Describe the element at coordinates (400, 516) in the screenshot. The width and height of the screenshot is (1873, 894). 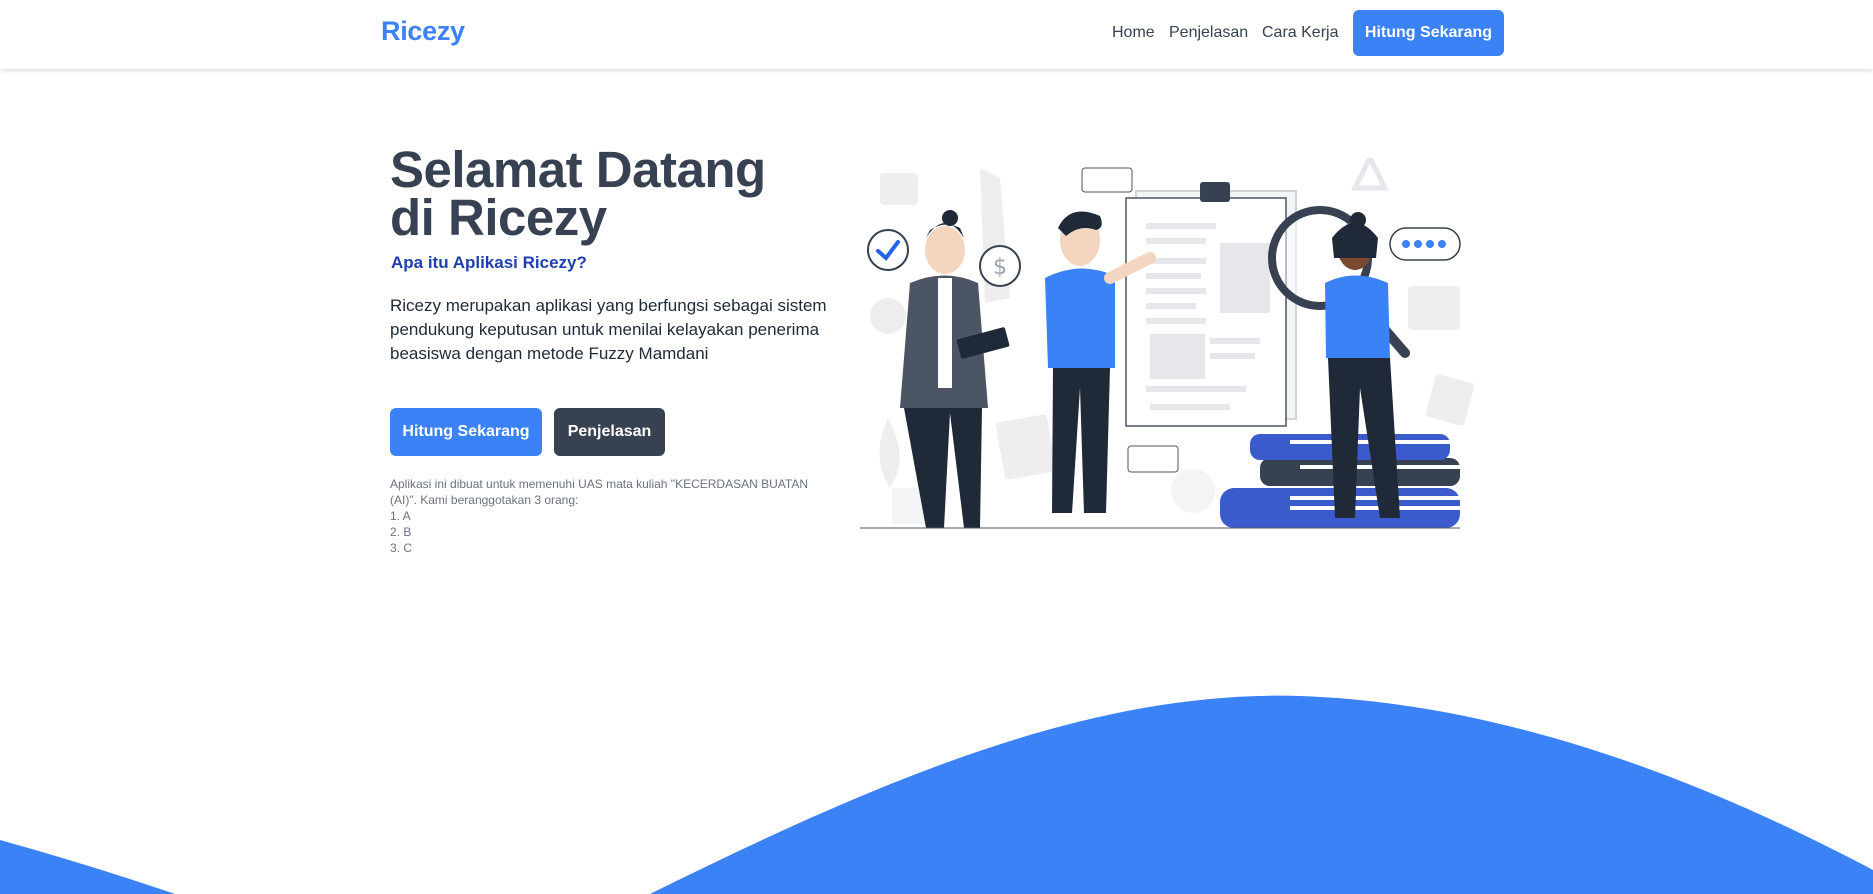
I see `member-item: 1. A` at that location.